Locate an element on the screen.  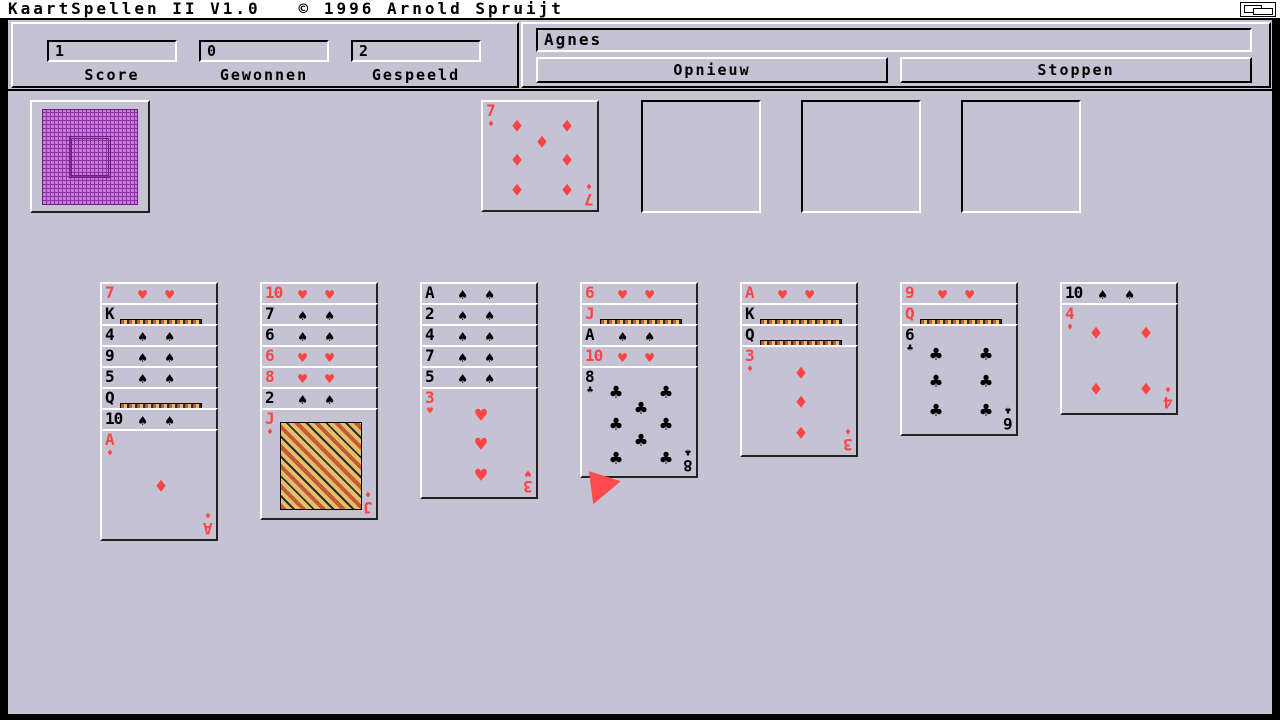
playing-card: 3 ♥ ♥ ♥ ♥ 3 ♥ is located at coordinates (479, 443).